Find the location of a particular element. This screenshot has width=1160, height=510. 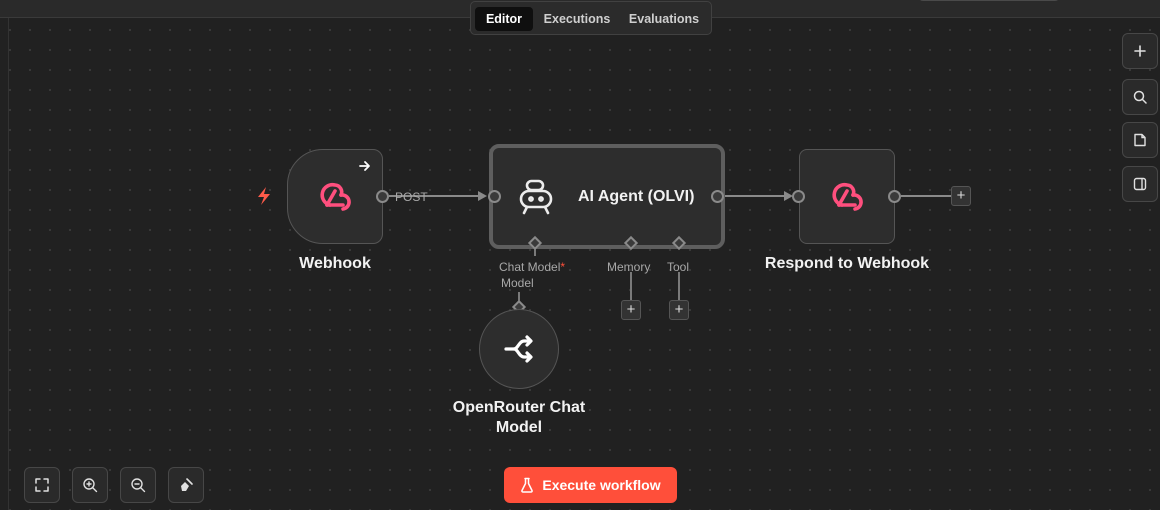

zoom-in-button is located at coordinates (90, 485).